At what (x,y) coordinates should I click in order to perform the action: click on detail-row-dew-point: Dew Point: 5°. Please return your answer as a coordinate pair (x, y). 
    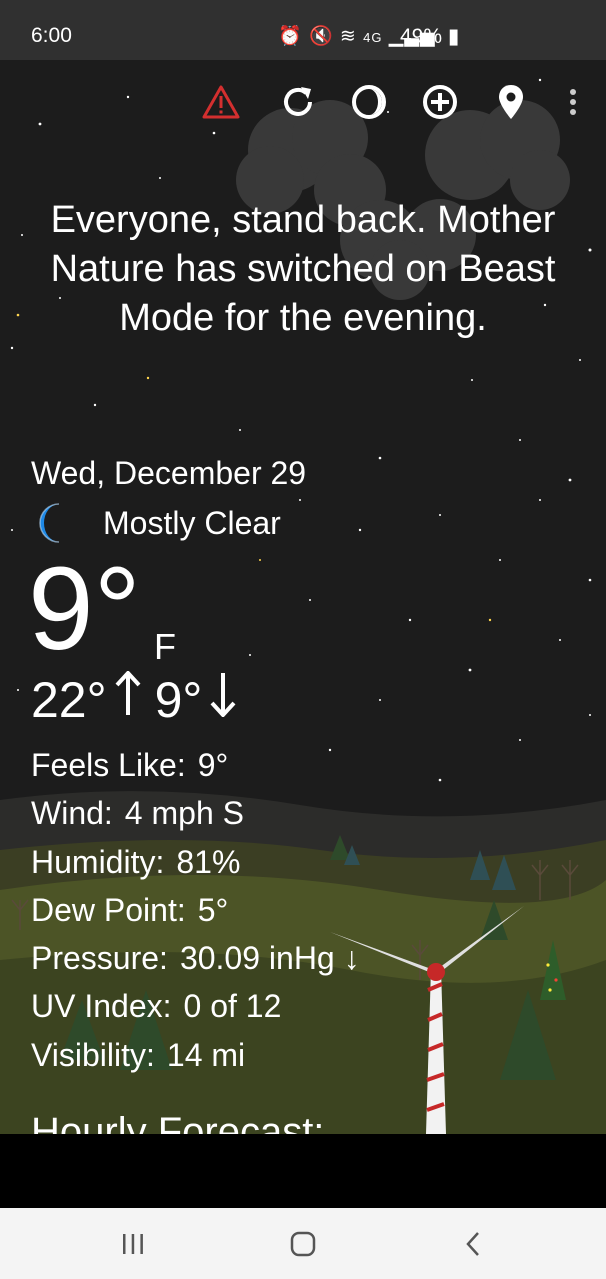
    Looking at the image, I should click on (195, 910).